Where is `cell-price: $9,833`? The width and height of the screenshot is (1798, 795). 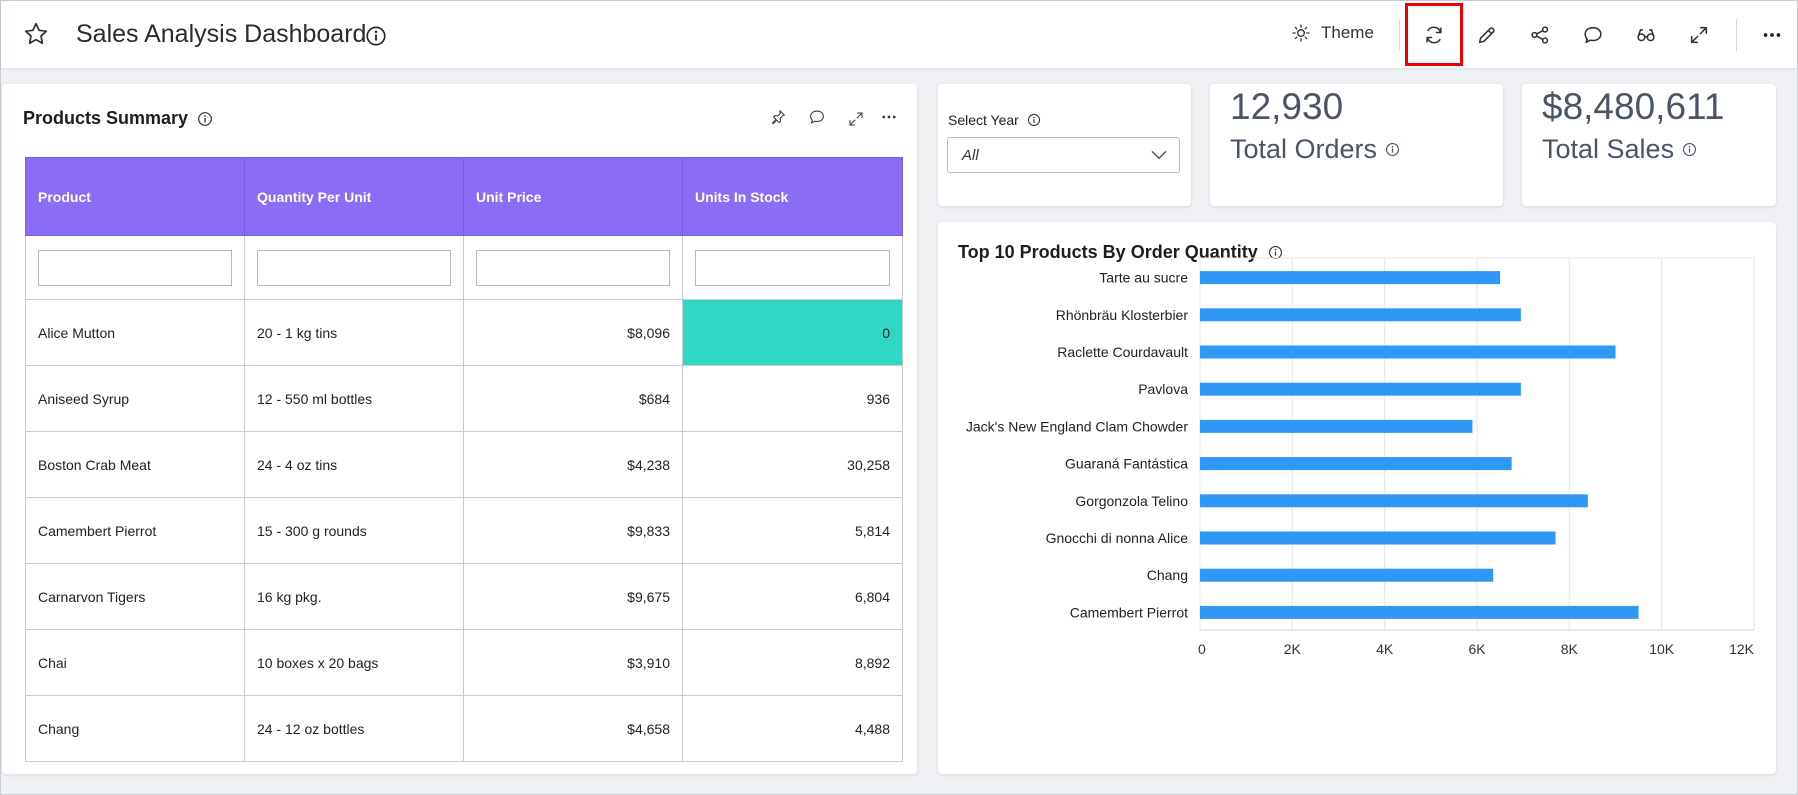 cell-price: $9,833 is located at coordinates (573, 530).